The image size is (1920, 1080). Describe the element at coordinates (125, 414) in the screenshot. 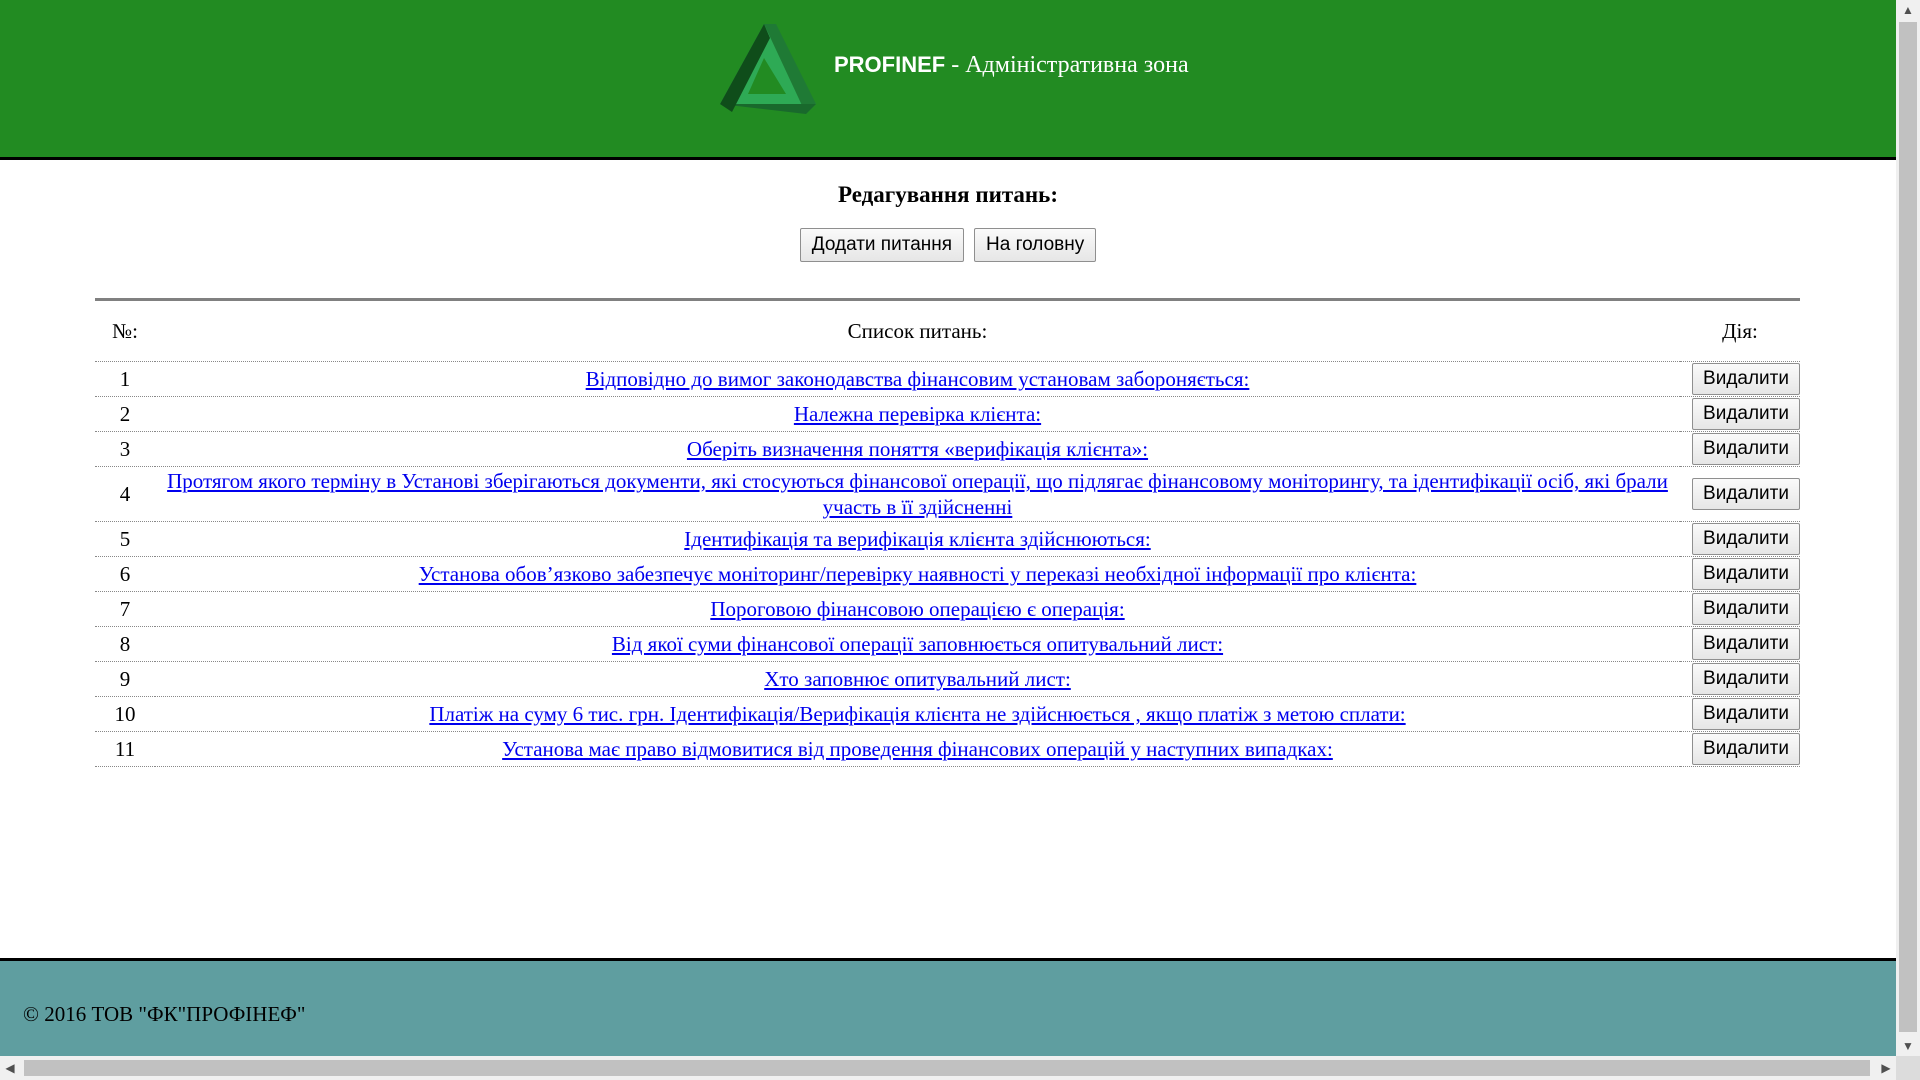

I see `row-number: 2` at that location.